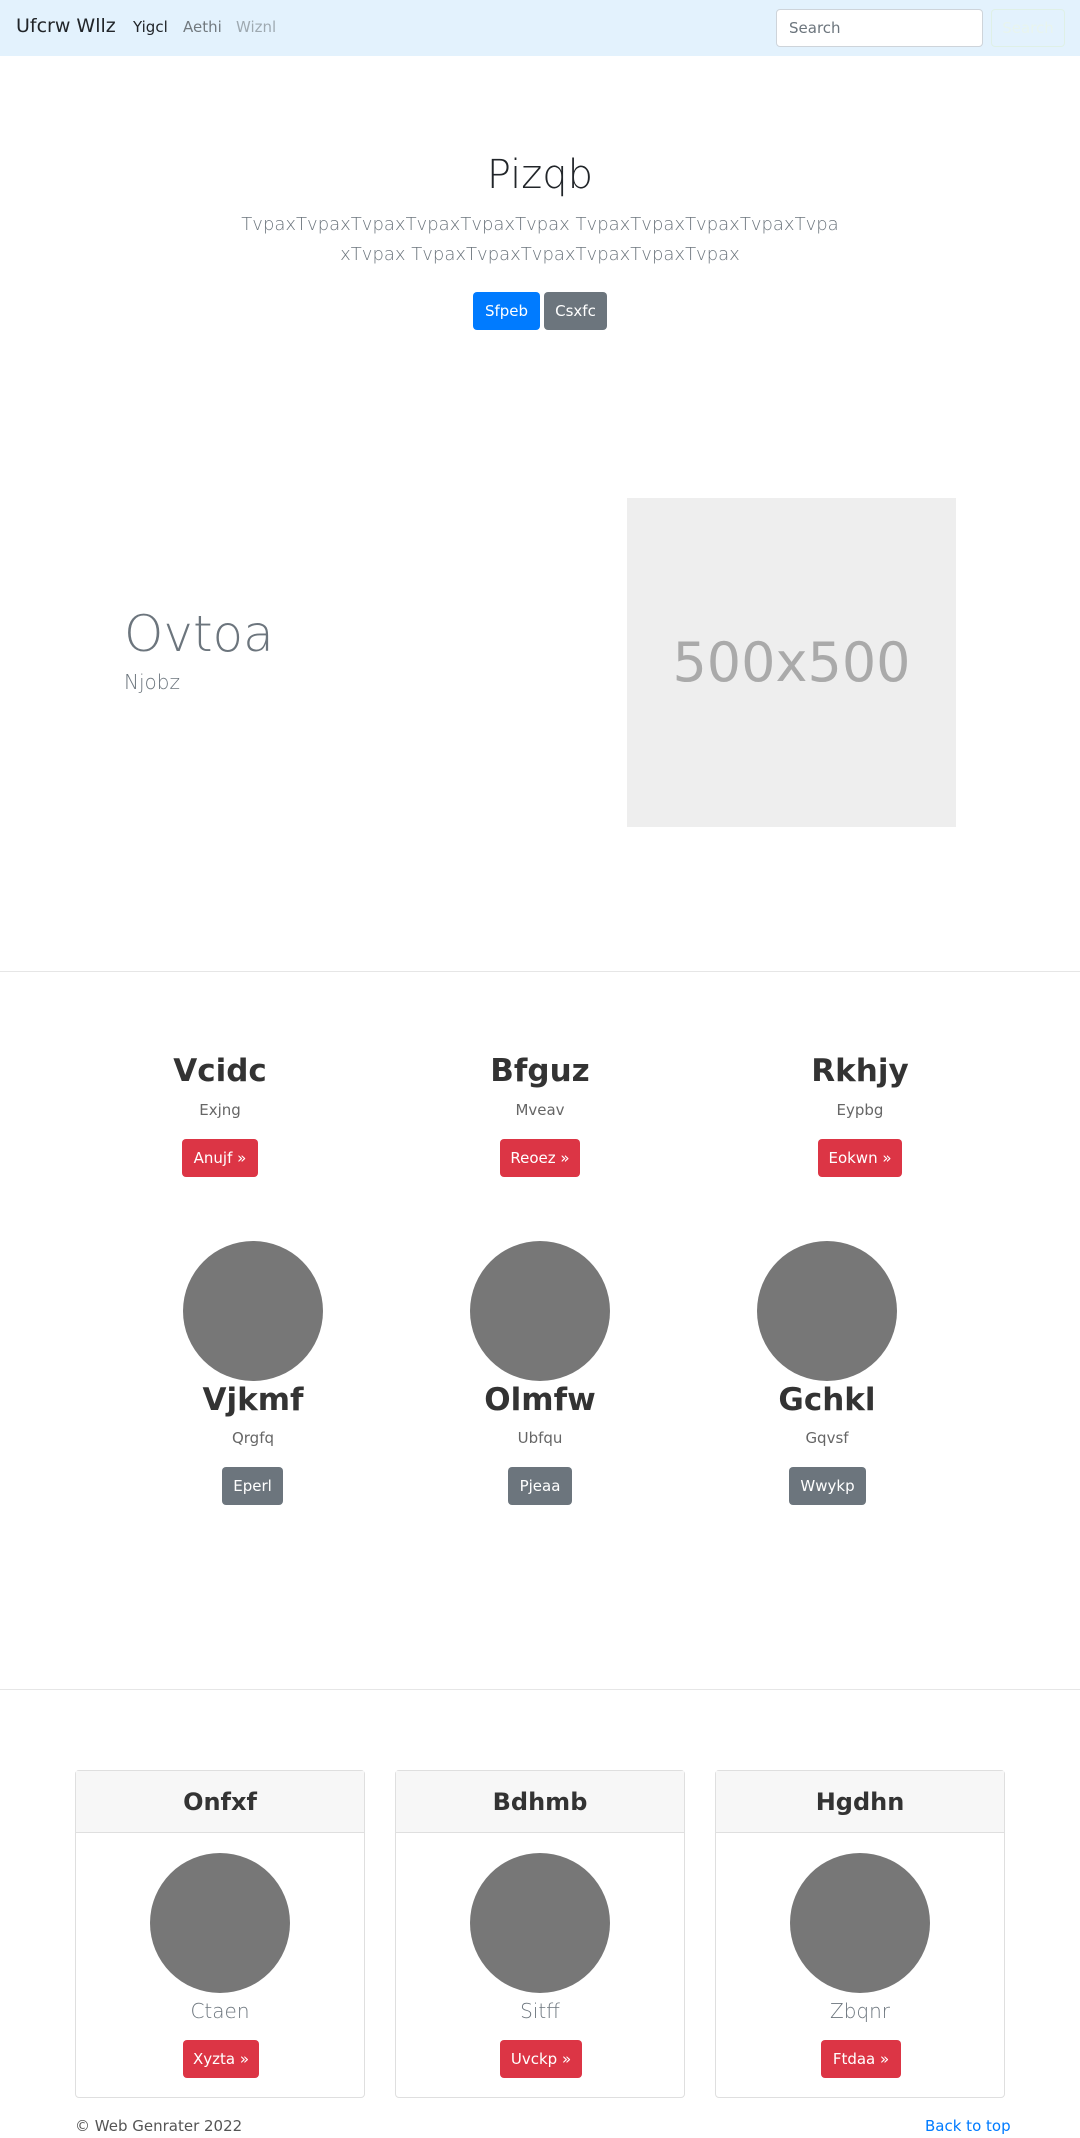 The height and width of the screenshot is (2138, 1080). I want to click on column-title: Vcidc, so click(220, 1071).